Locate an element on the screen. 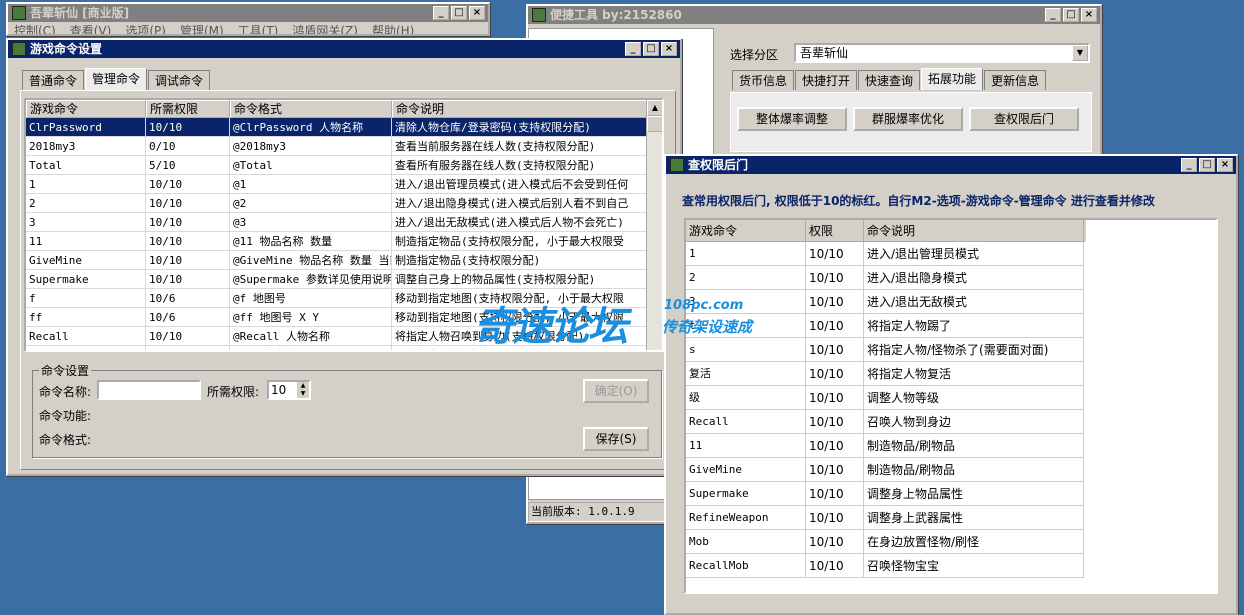 This screenshot has height=615, width=1244. table-row: s 10/10 将指定人物/怪物杀了(需要面对面) is located at coordinates (951, 350).